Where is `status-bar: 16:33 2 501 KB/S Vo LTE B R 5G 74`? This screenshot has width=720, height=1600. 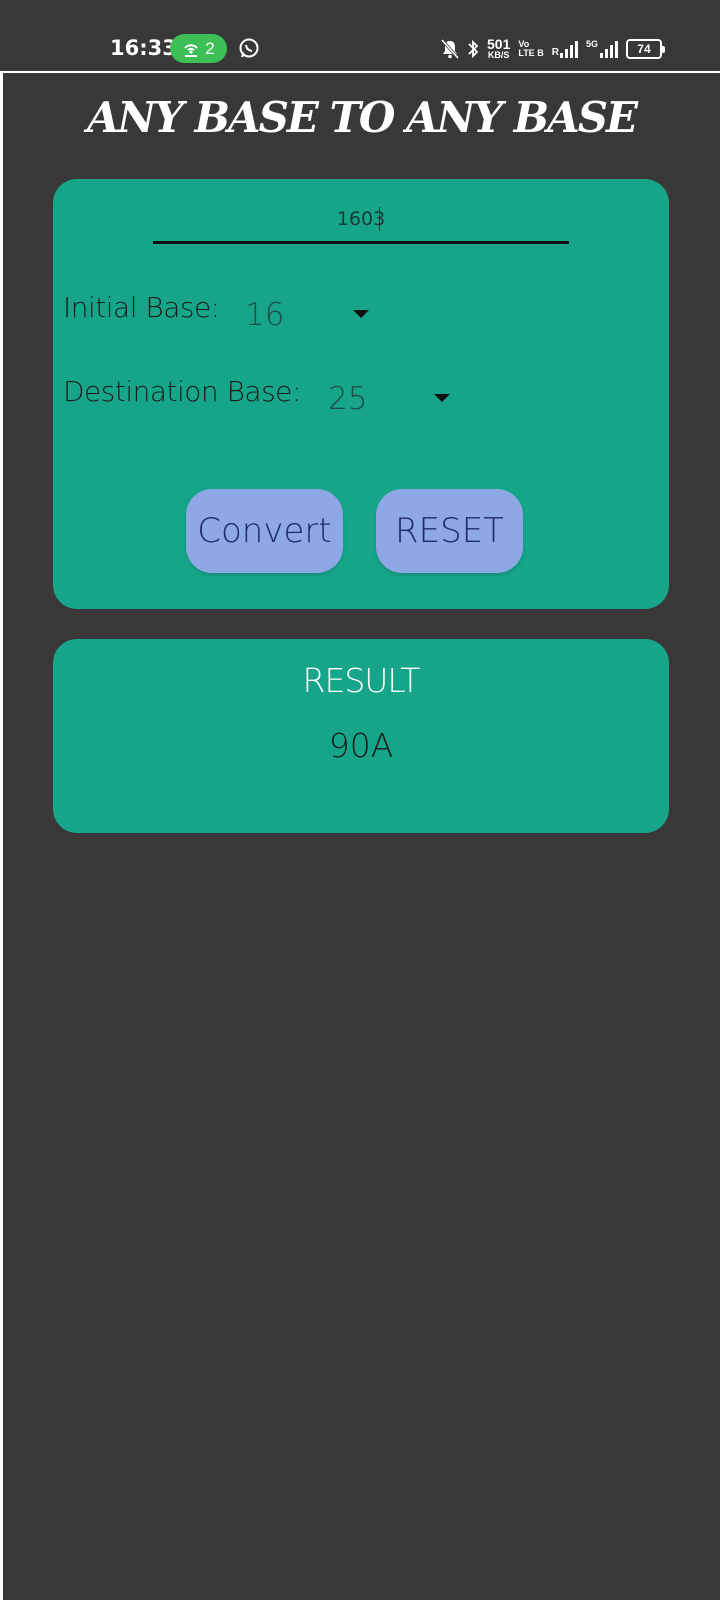
status-bar: 16:33 2 501 KB/S Vo LTE B R 5G 74 is located at coordinates (360, 35).